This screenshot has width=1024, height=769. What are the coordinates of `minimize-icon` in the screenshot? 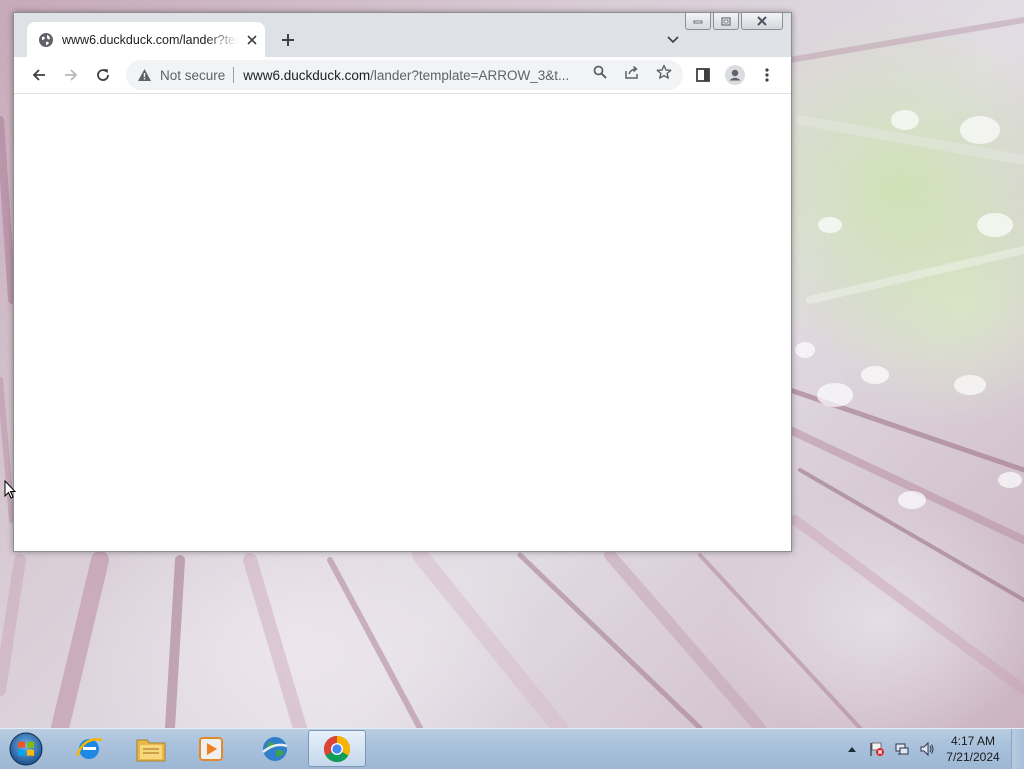 It's located at (698, 22).